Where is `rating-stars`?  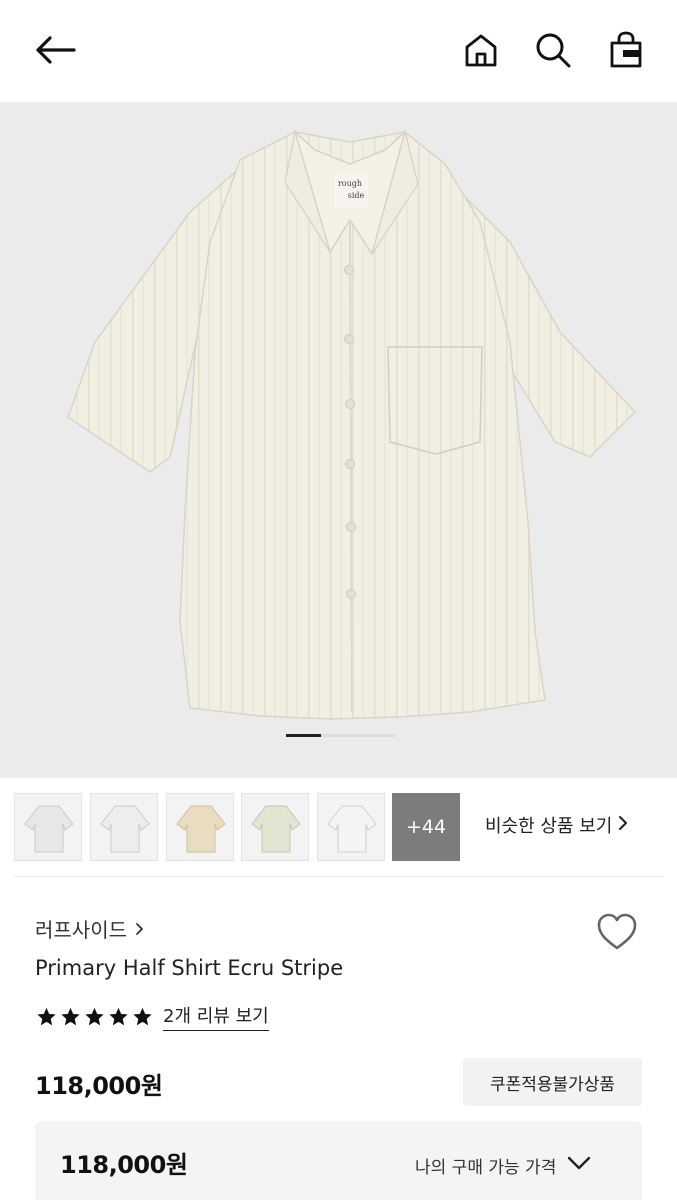 rating-stars is located at coordinates (94, 1017).